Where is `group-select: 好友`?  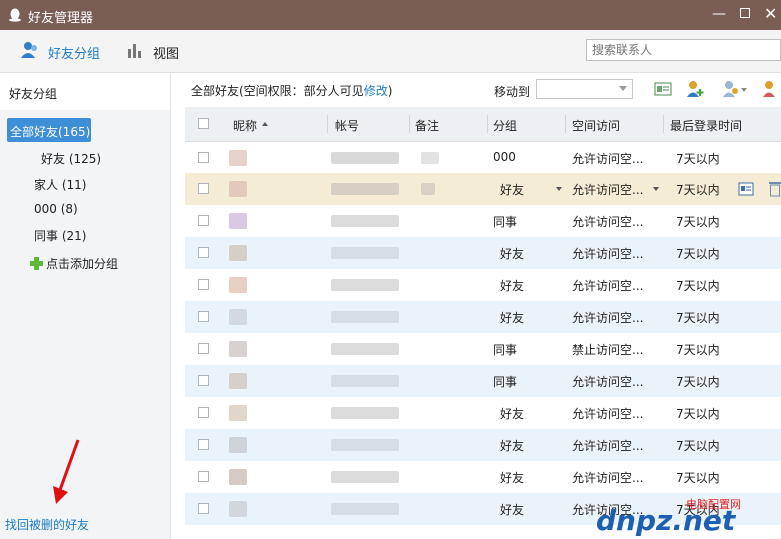
group-select: 好友 is located at coordinates (512, 189).